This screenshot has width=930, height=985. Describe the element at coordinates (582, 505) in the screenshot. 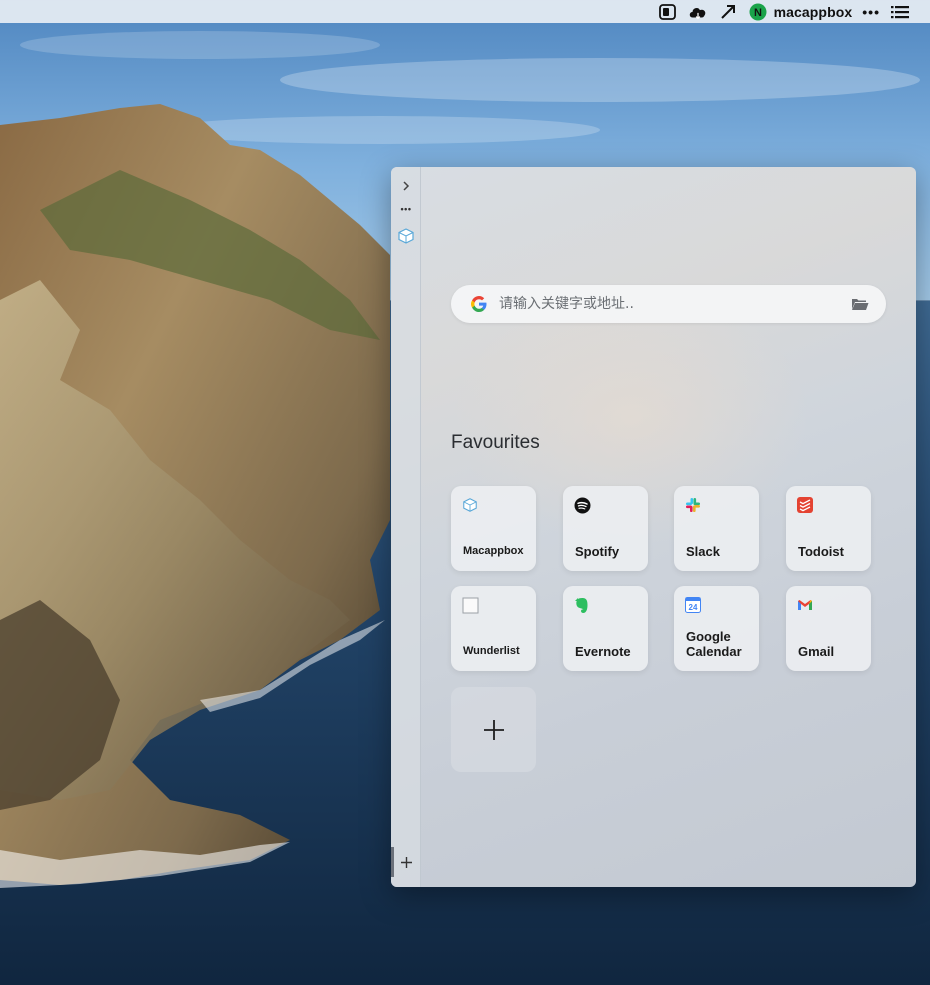

I see `spotify-icon` at that location.